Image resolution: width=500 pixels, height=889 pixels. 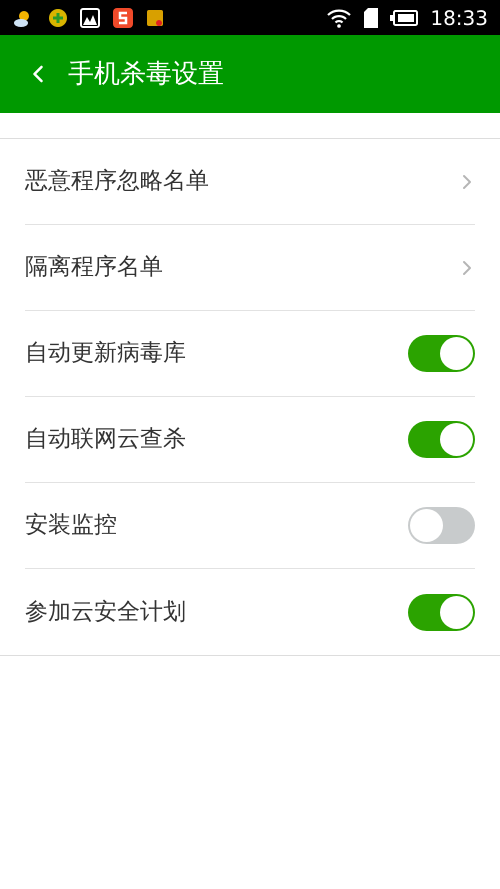 What do you see at coordinates (459, 18) in the screenshot?
I see `clock: 18:33` at bounding box center [459, 18].